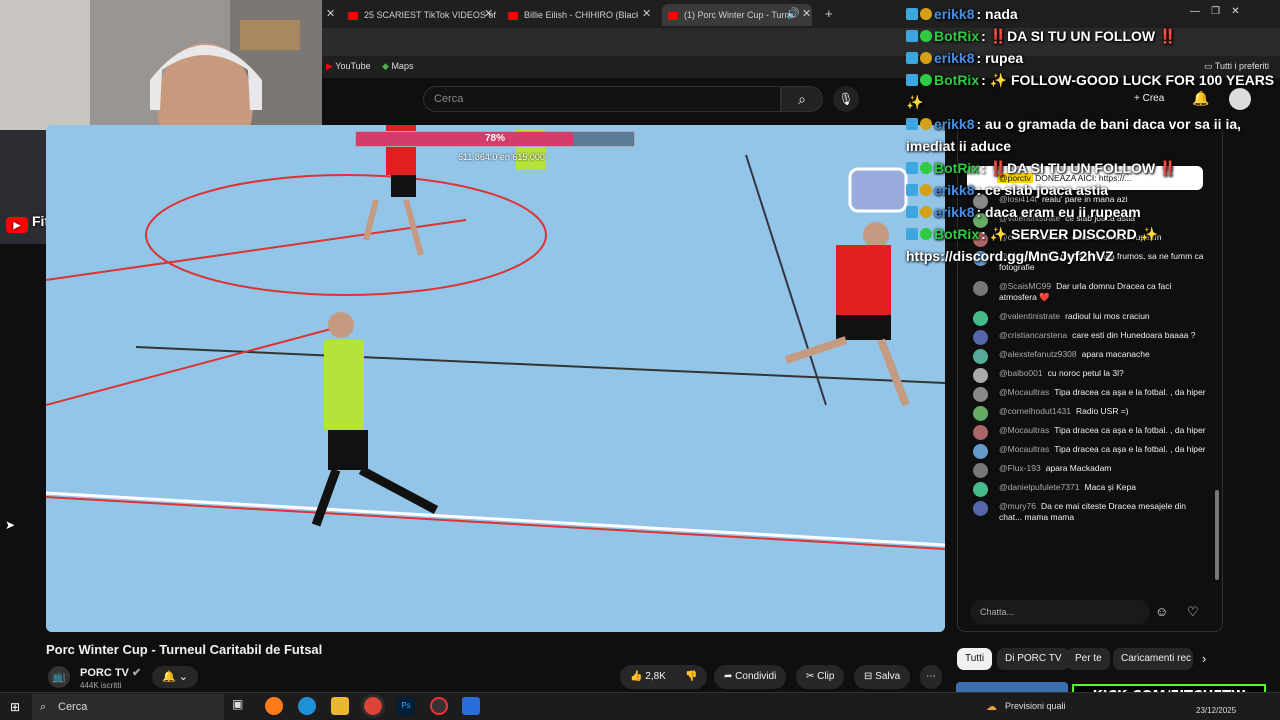 The image size is (1280, 720). I want to click on channel-name: PORC TV ✔, so click(110, 672).